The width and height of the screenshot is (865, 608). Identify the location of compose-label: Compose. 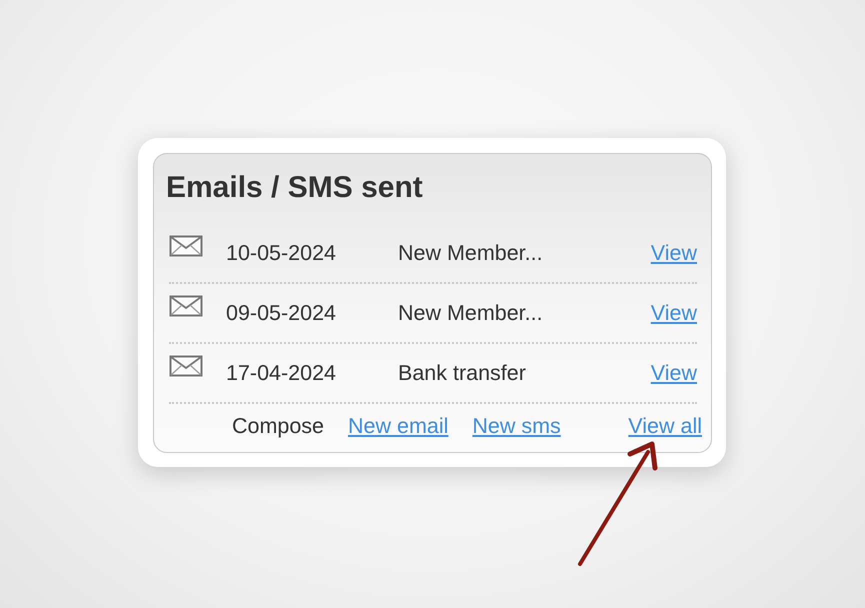
(278, 426).